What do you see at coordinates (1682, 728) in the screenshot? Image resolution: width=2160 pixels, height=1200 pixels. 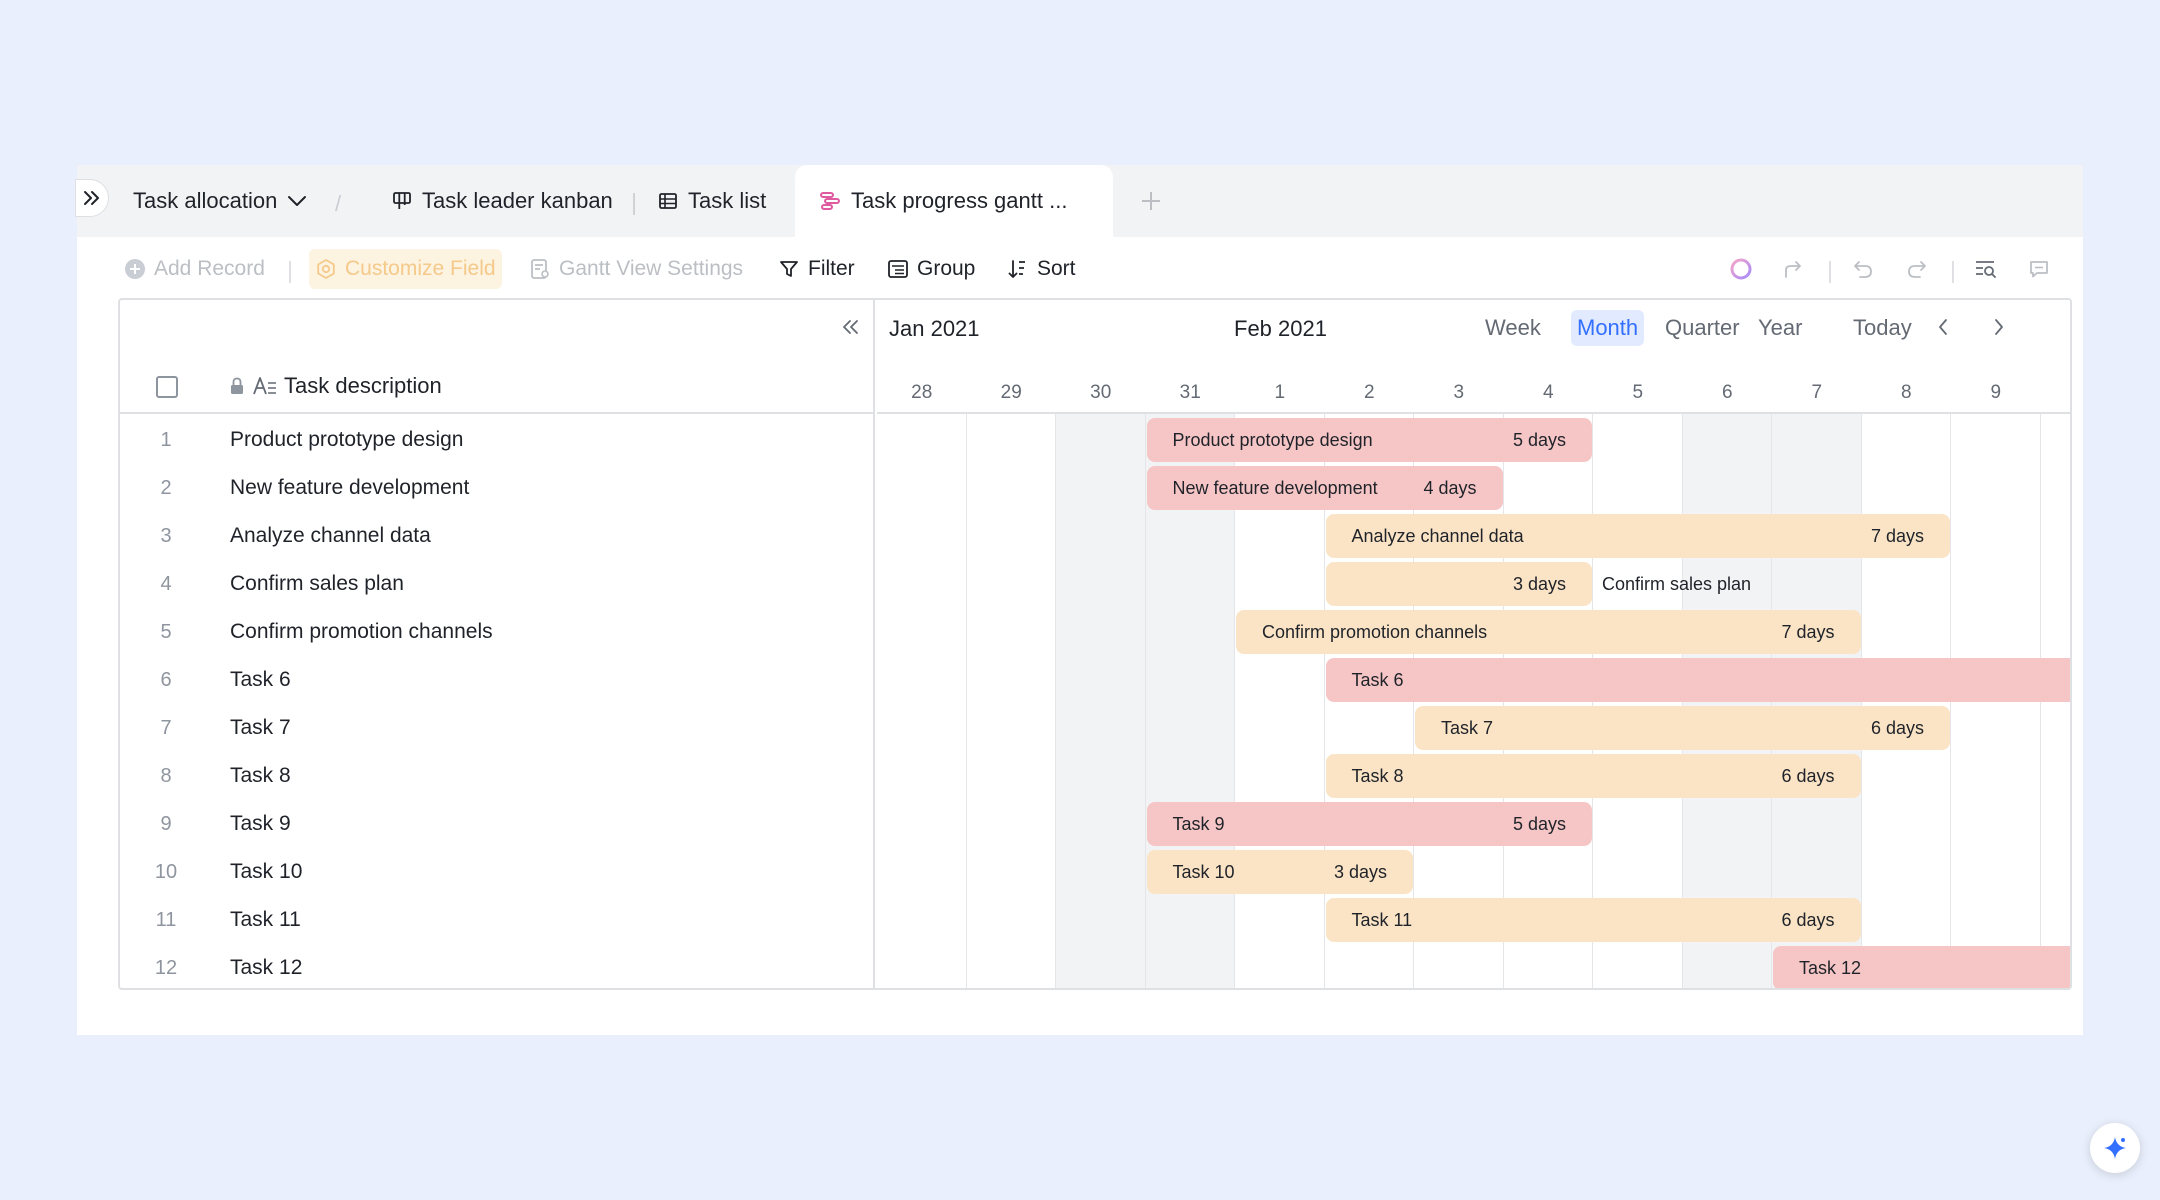 I see `gantt-bar: Task 7 6 days` at bounding box center [1682, 728].